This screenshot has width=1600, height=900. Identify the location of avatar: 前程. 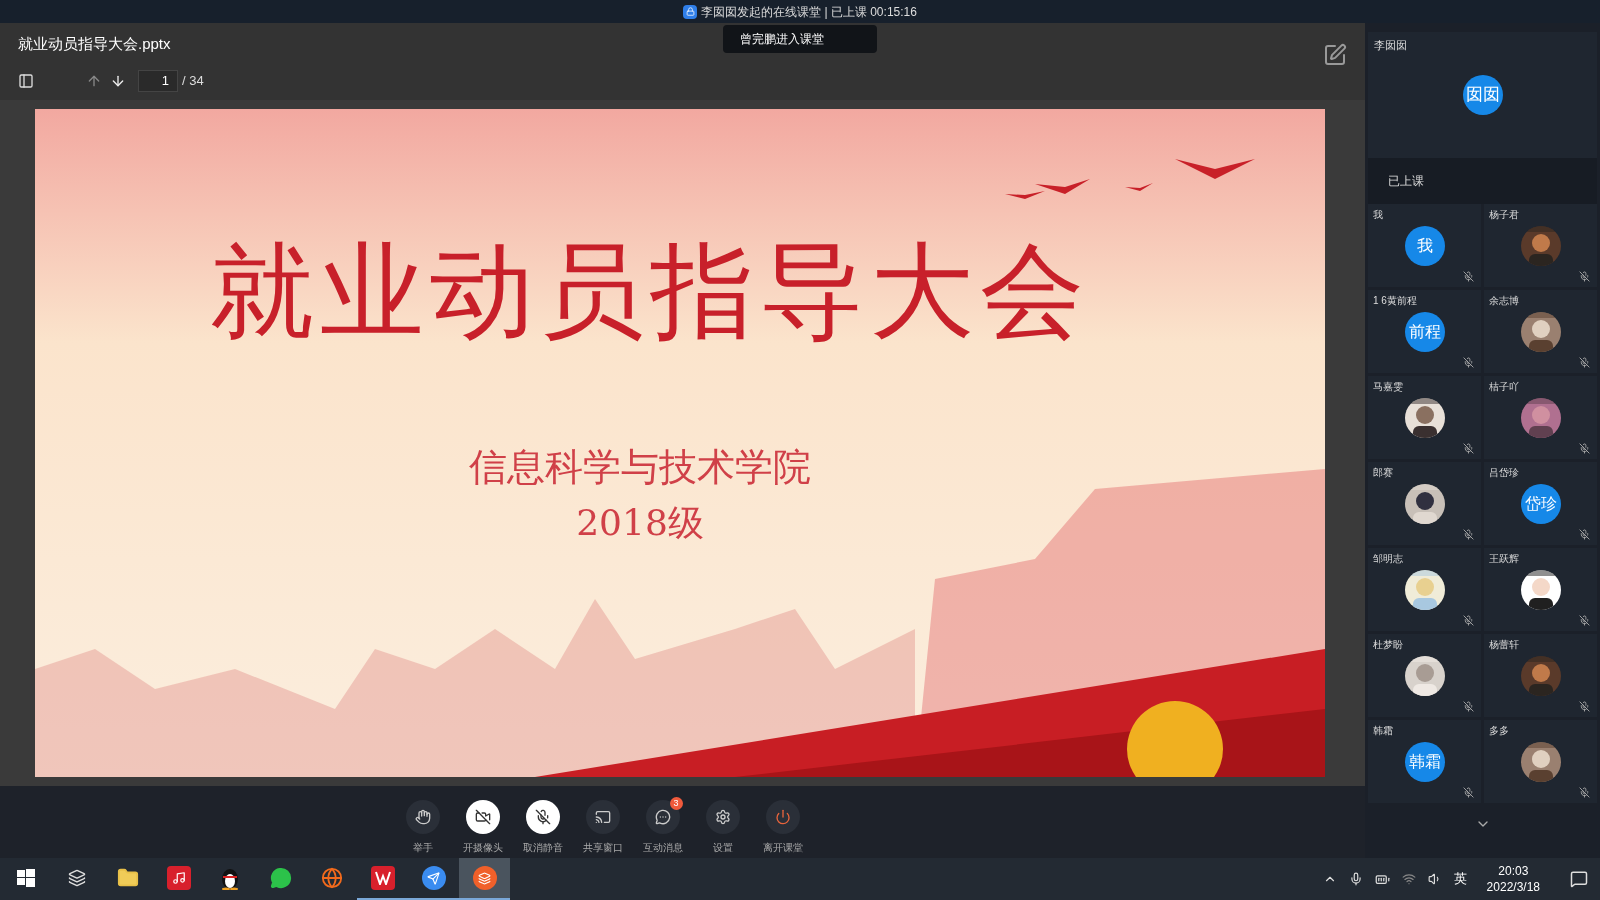
(1424, 331).